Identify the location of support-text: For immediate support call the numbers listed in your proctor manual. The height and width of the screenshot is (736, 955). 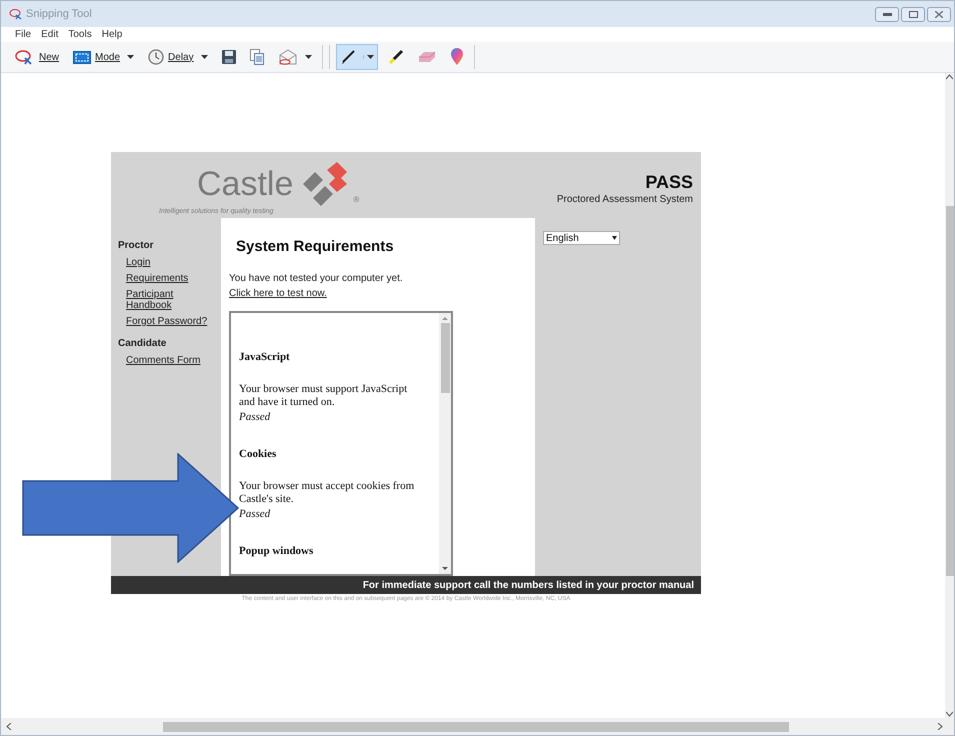
(528, 585).